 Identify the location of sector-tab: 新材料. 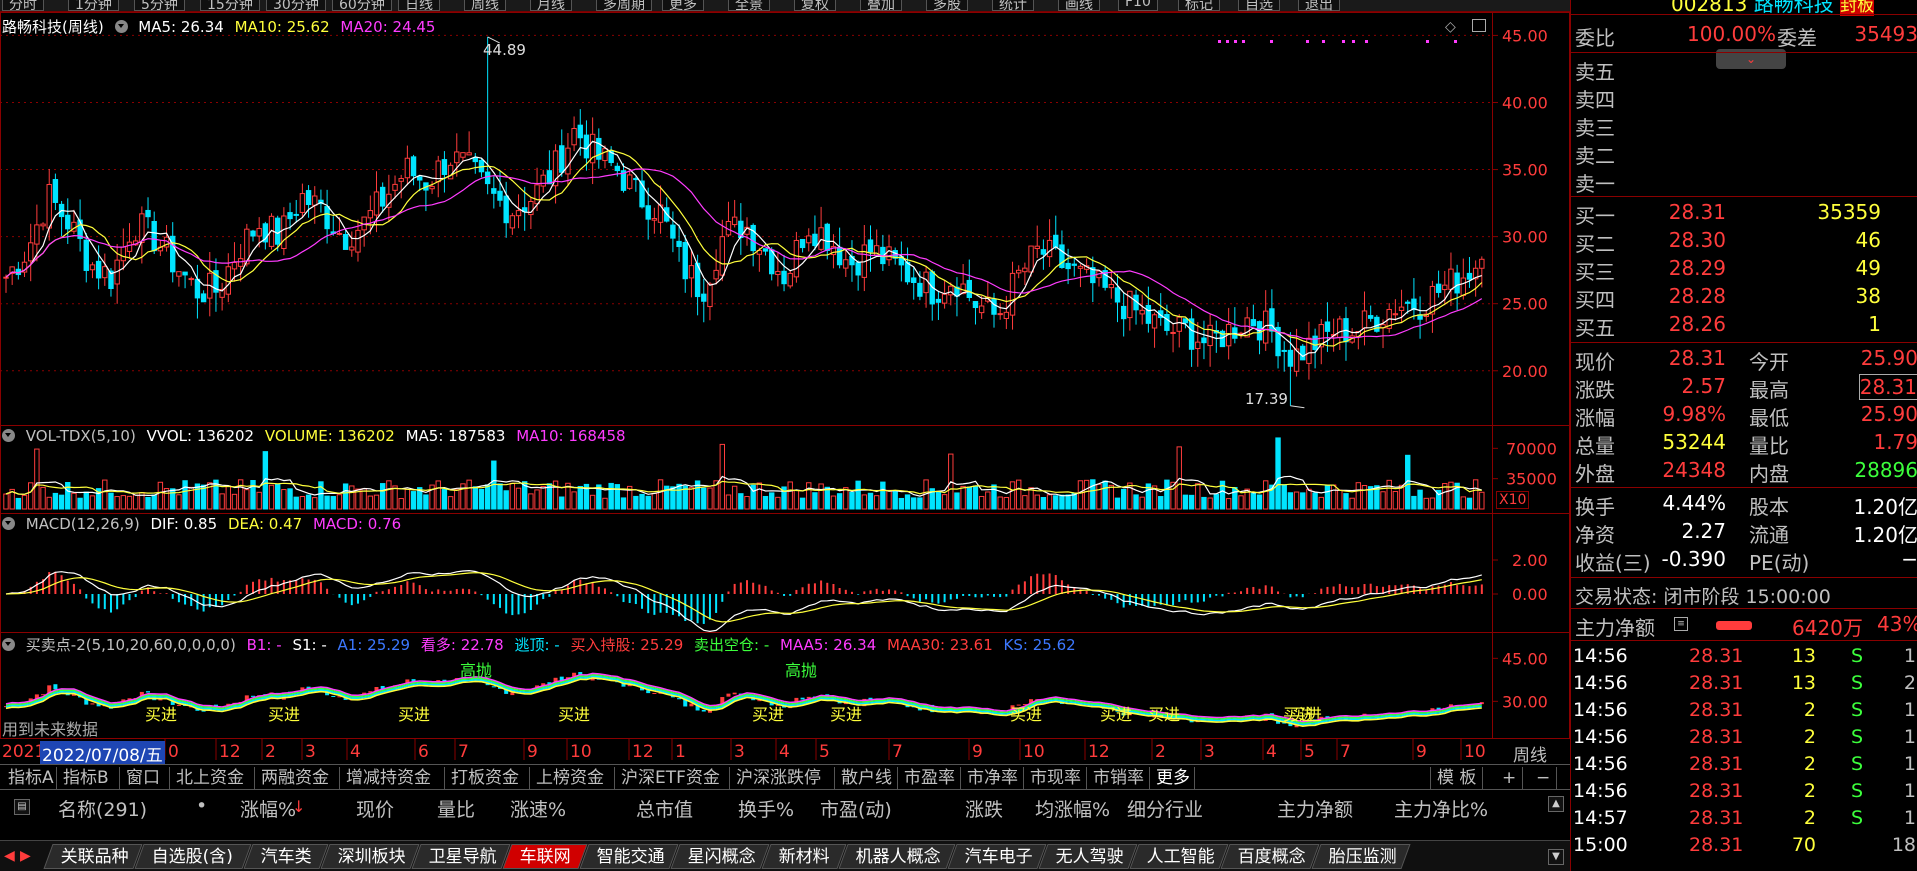
(804, 856).